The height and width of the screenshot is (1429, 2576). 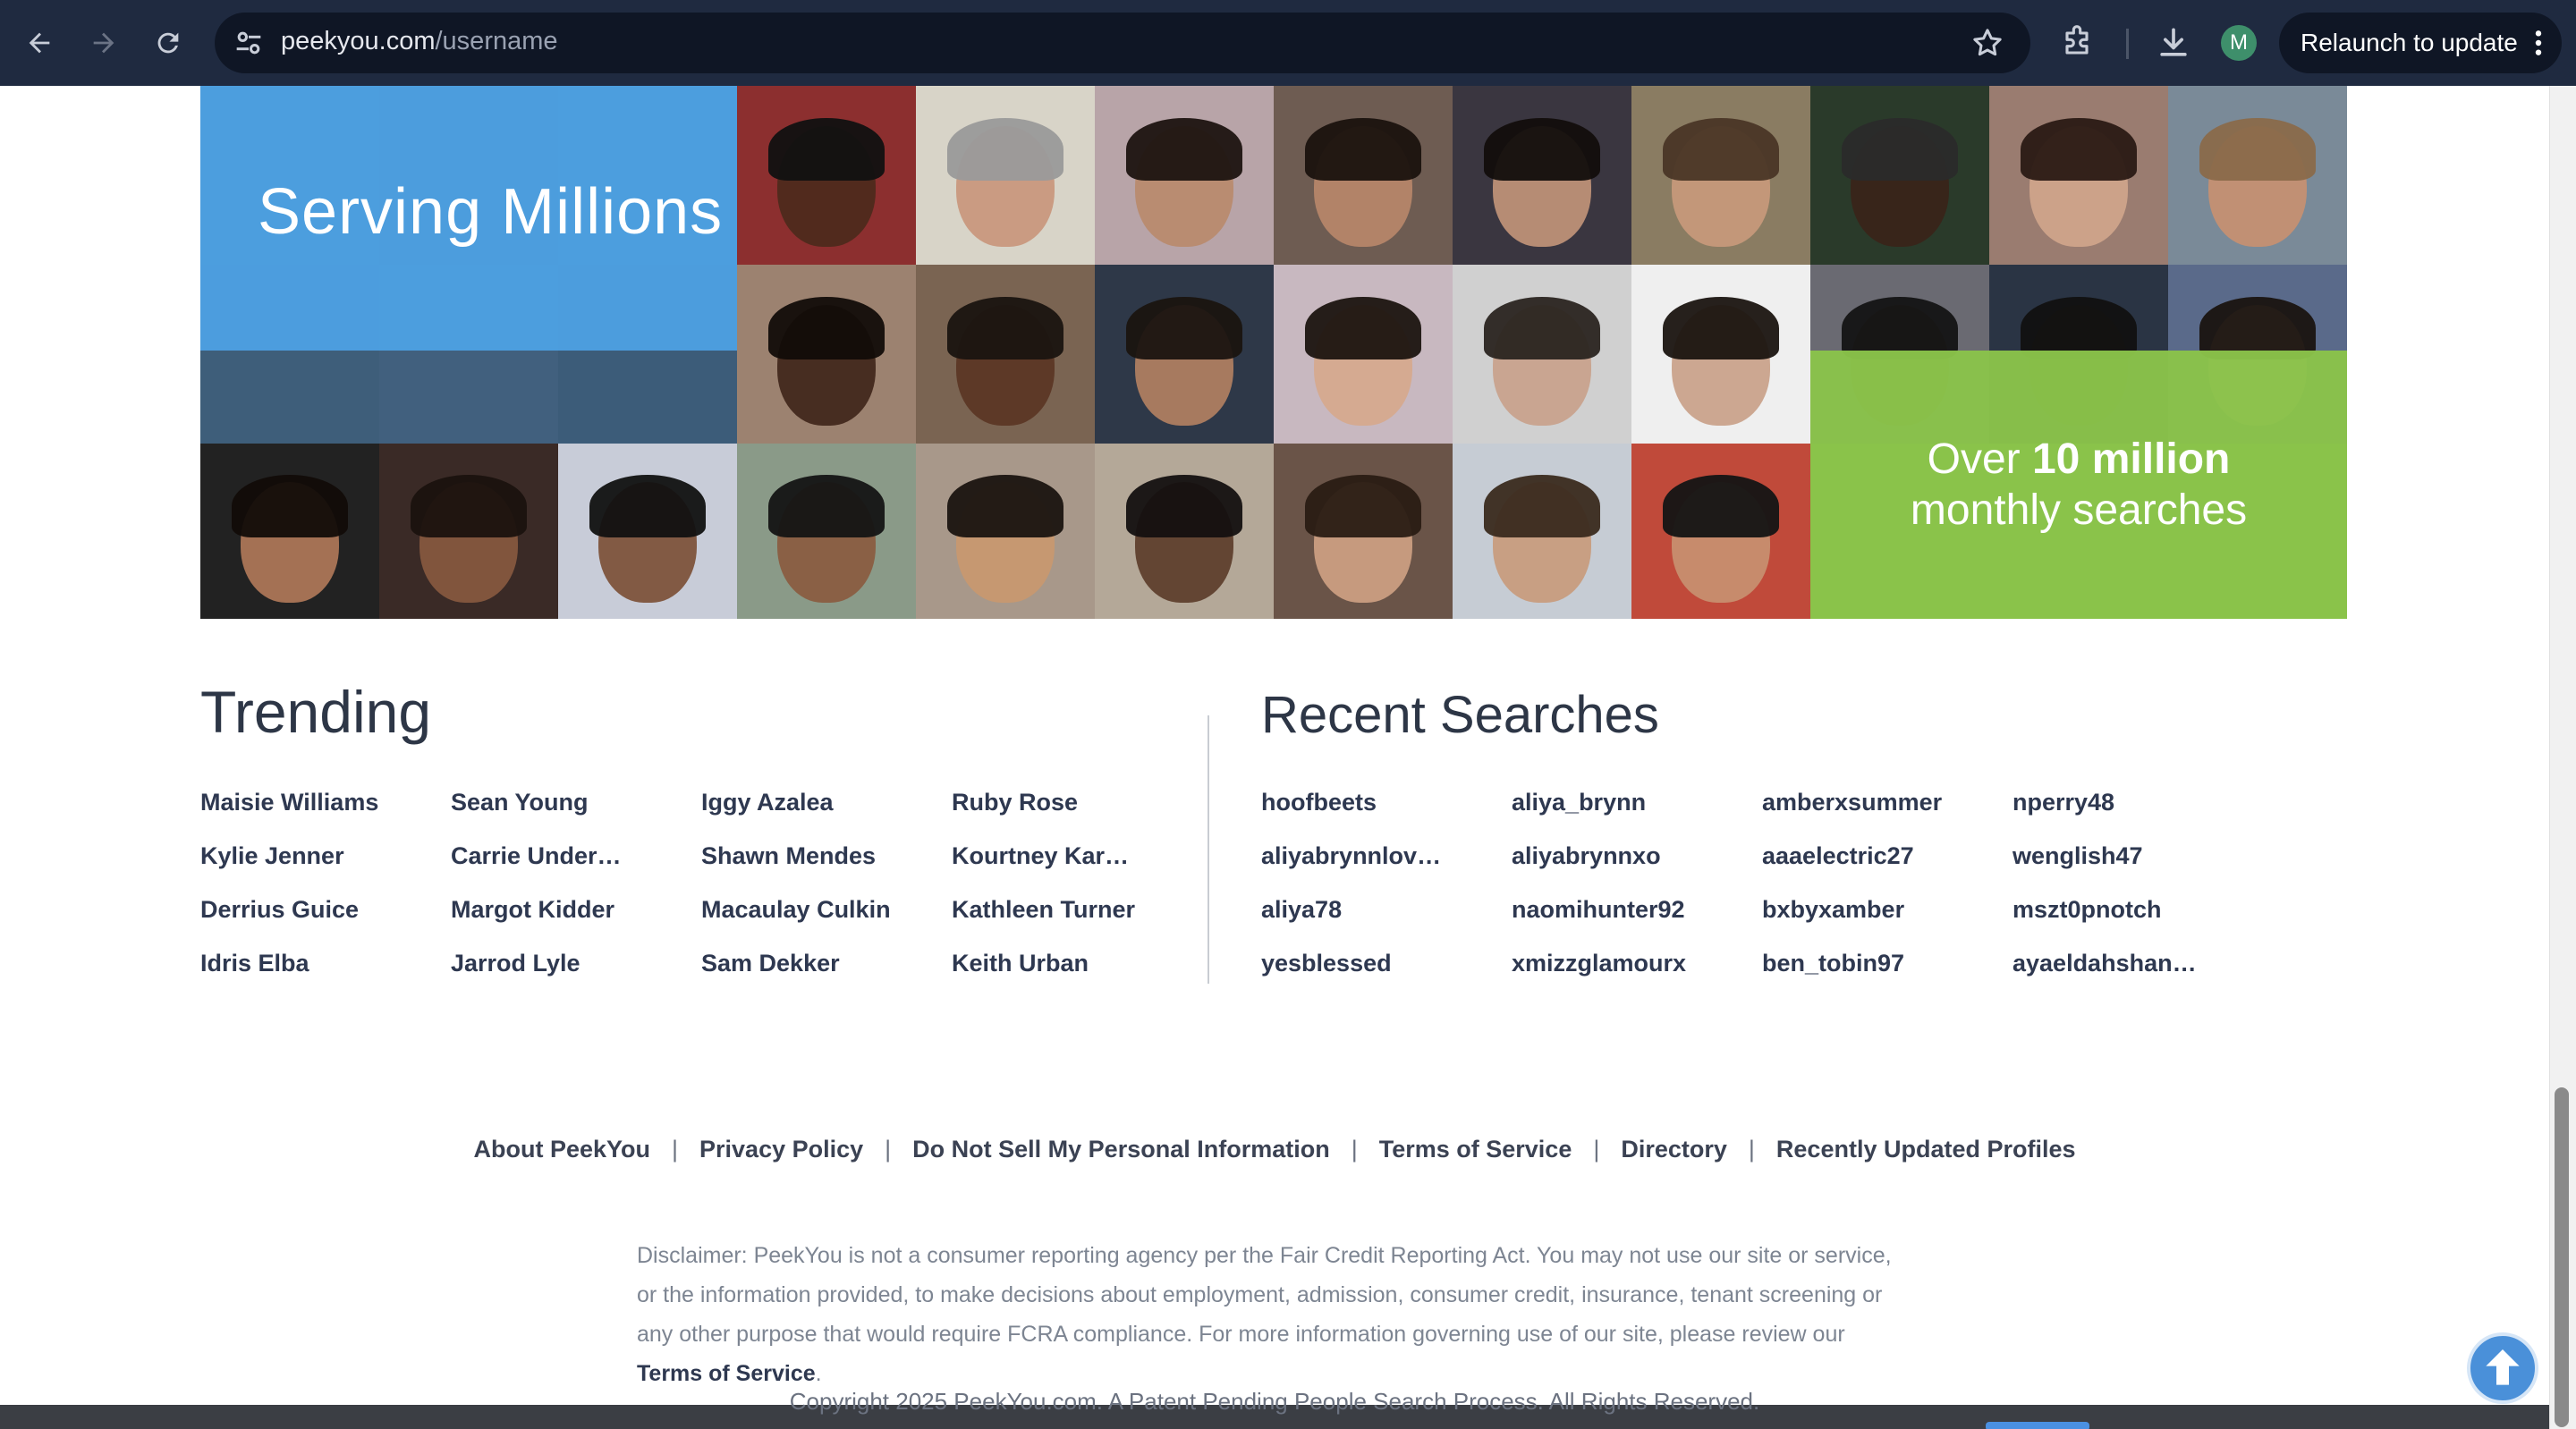 What do you see at coordinates (1077, 919) in the screenshot?
I see `trending-name-link: Kathleen Turner` at bounding box center [1077, 919].